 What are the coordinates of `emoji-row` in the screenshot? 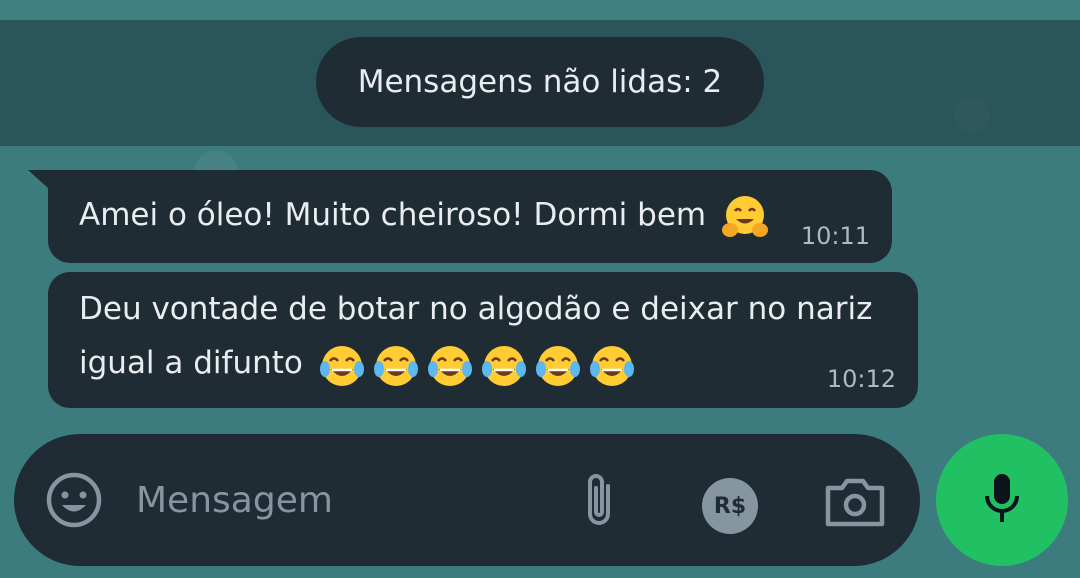 It's located at (475, 365).